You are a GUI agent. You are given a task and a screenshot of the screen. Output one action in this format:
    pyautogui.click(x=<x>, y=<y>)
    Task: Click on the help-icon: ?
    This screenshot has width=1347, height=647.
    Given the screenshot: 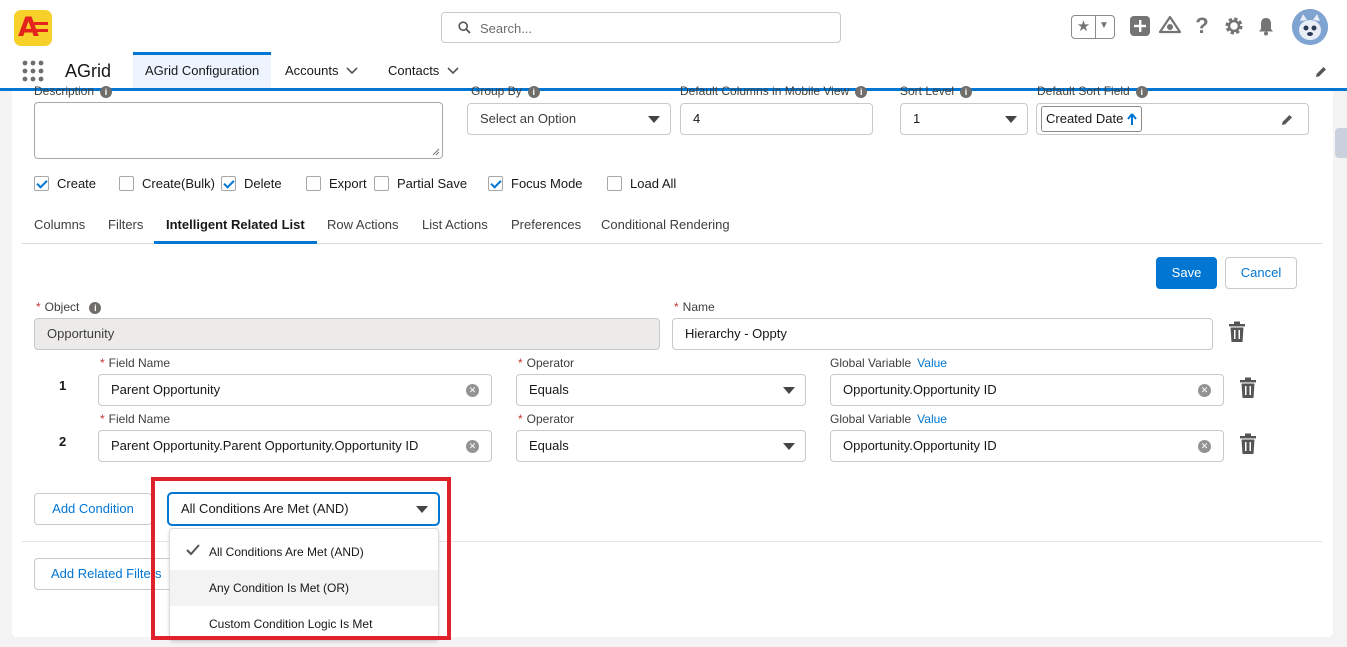 What is the action you would take?
    pyautogui.click(x=1202, y=27)
    